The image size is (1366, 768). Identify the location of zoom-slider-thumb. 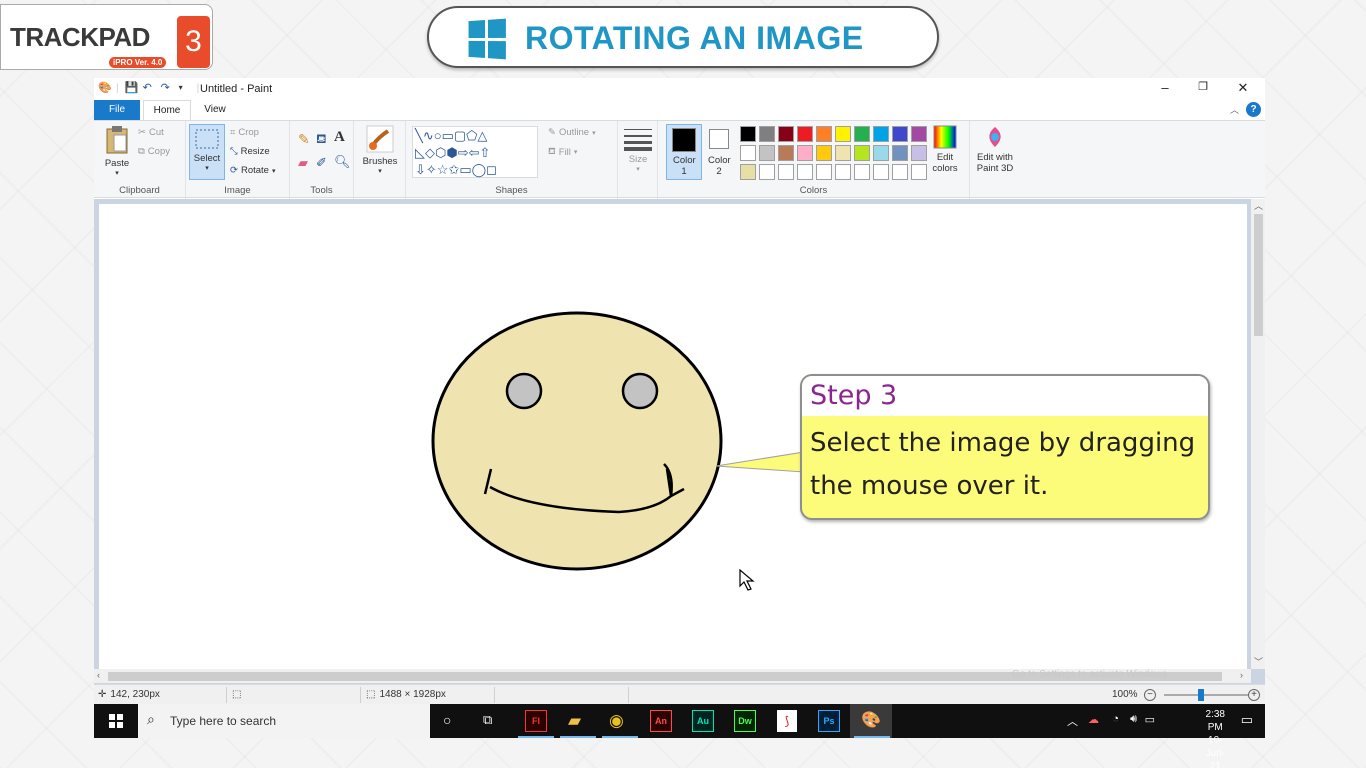
(1201, 695).